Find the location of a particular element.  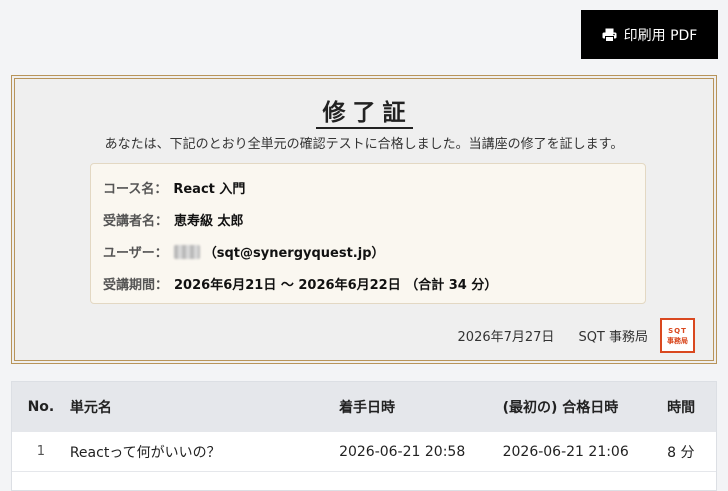

trainee-label: 受講者名： is located at coordinates (136, 221).